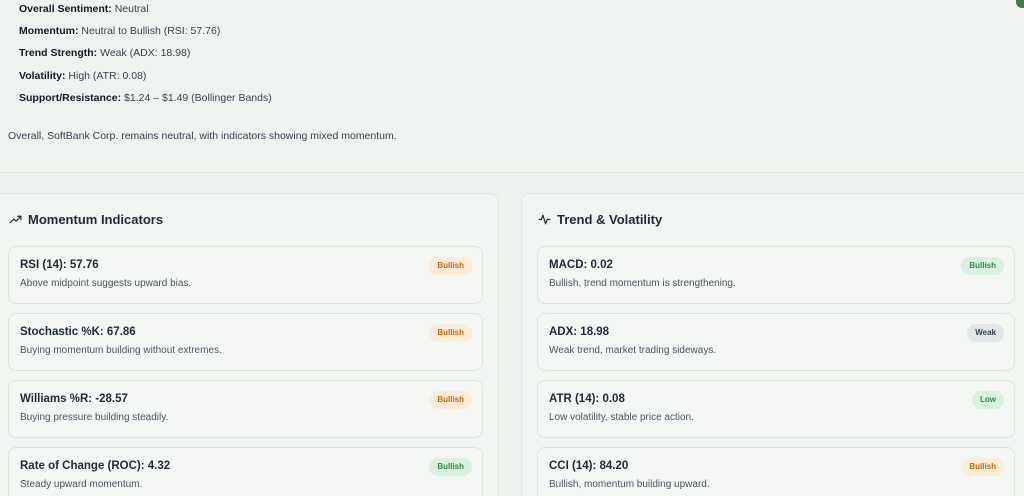 The image size is (1024, 496). What do you see at coordinates (94, 417) in the screenshot?
I see `indicator-description: Buying pressure building steadily.` at bounding box center [94, 417].